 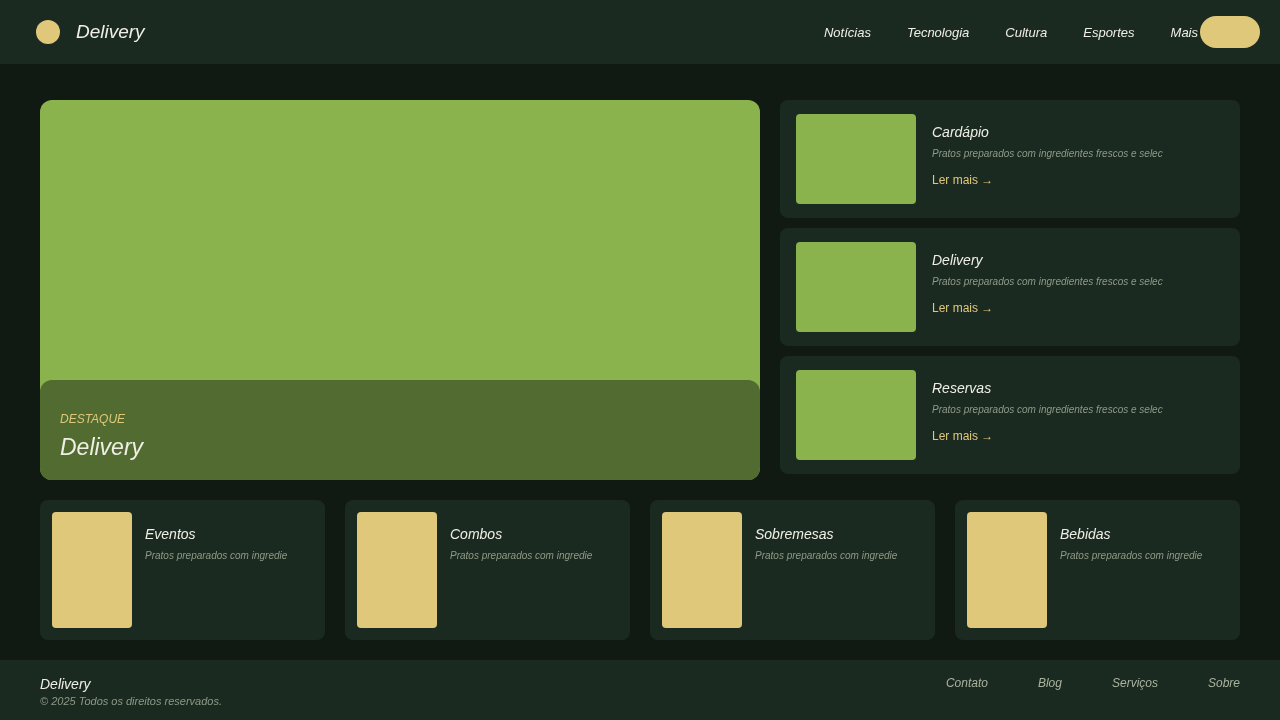 What do you see at coordinates (1223, 698) in the screenshot?
I see `footer-link: Sobre` at bounding box center [1223, 698].